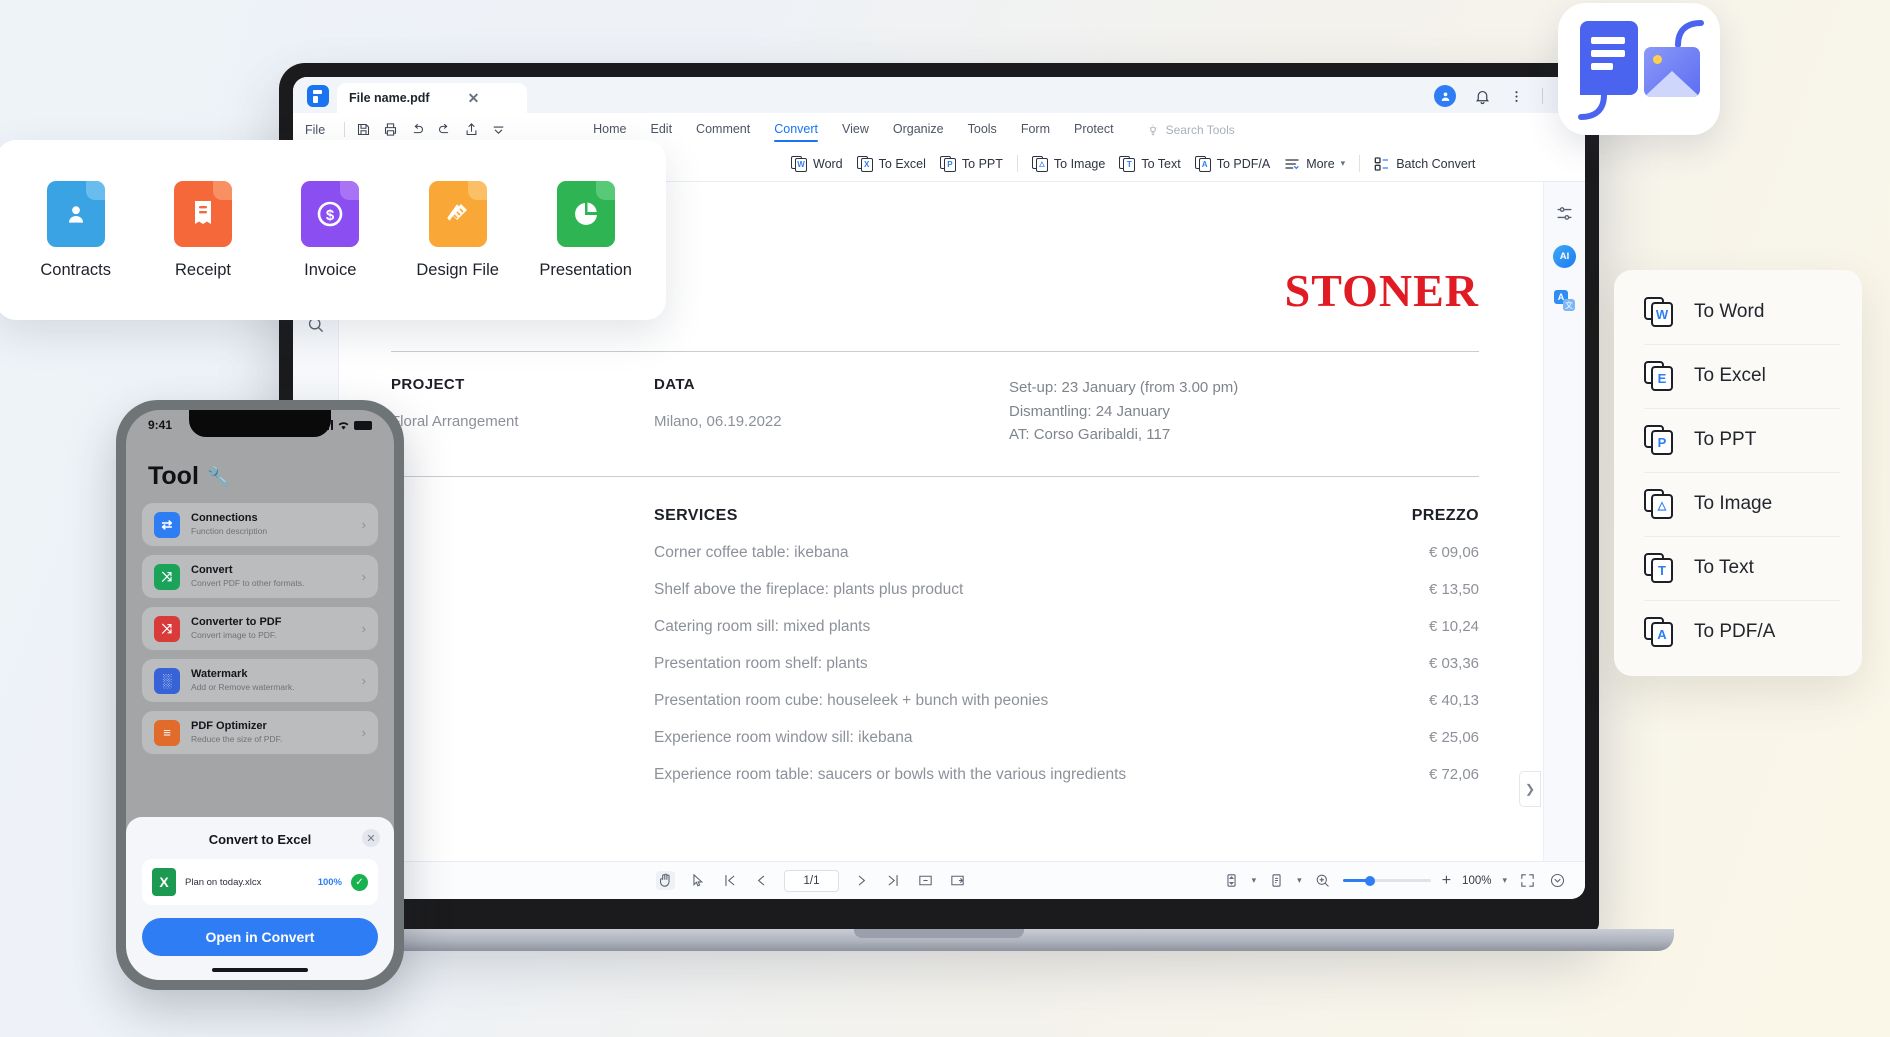 The image size is (1890, 1037). What do you see at coordinates (330, 230) in the screenshot?
I see `file-type-invoice: $ Invoice` at bounding box center [330, 230].